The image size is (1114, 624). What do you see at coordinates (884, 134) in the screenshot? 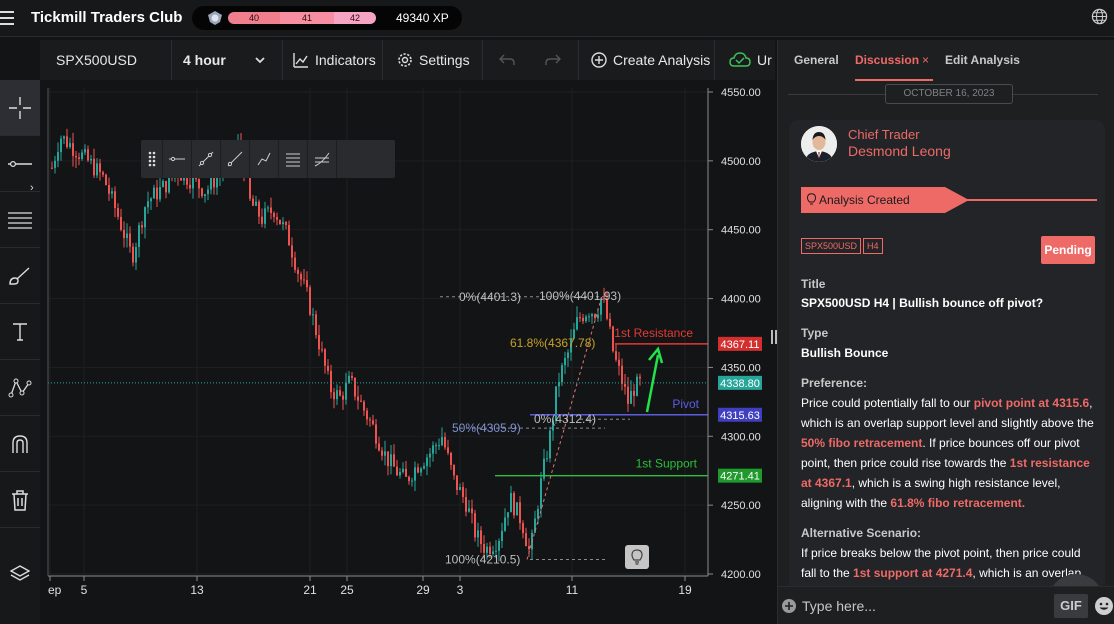
I see `author-role: Chief Trader` at bounding box center [884, 134].